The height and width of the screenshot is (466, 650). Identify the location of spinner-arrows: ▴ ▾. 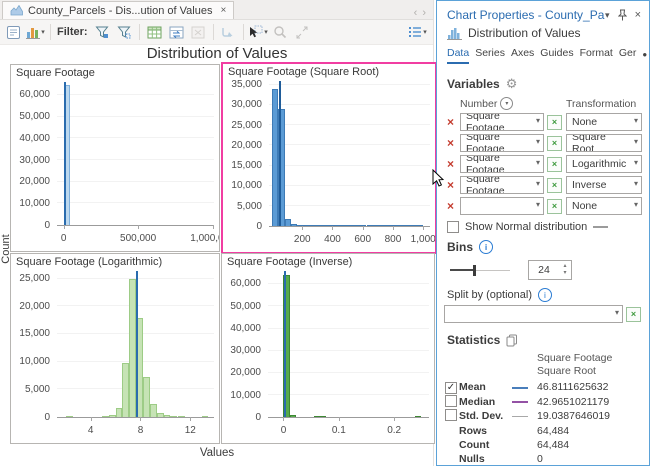
(565, 270).